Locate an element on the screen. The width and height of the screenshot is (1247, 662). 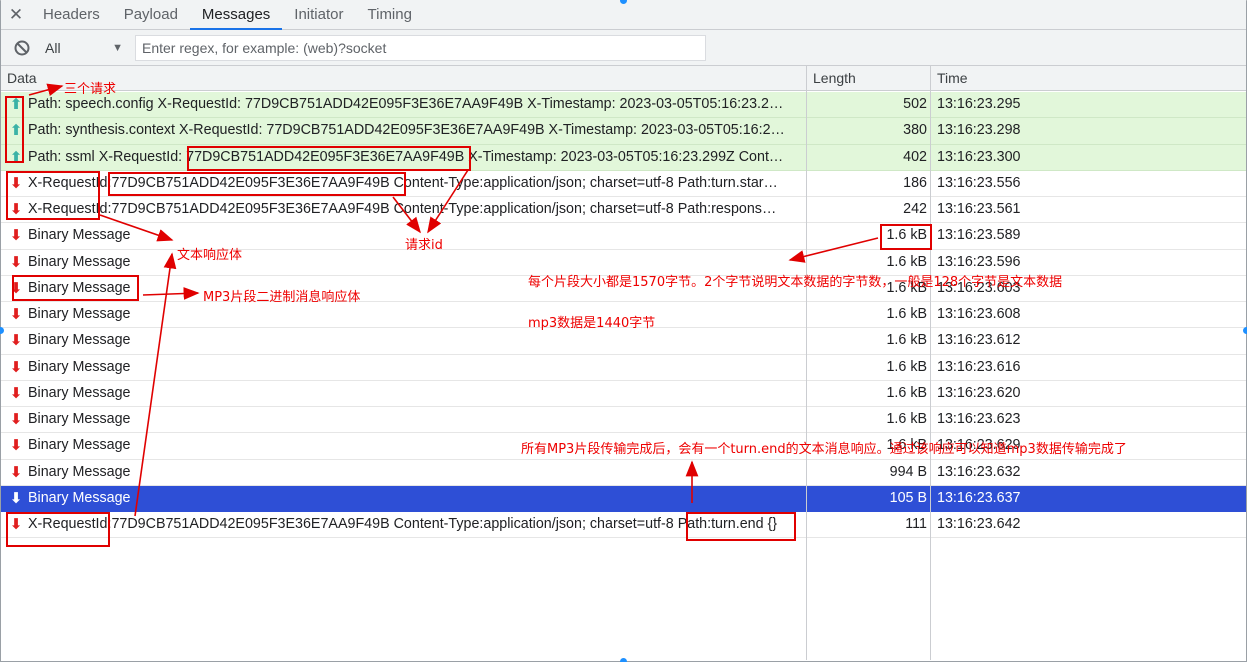
table-row: ⬇ Binary Message 1.6 kB 13:16:23.596 is located at coordinates (623, 263).